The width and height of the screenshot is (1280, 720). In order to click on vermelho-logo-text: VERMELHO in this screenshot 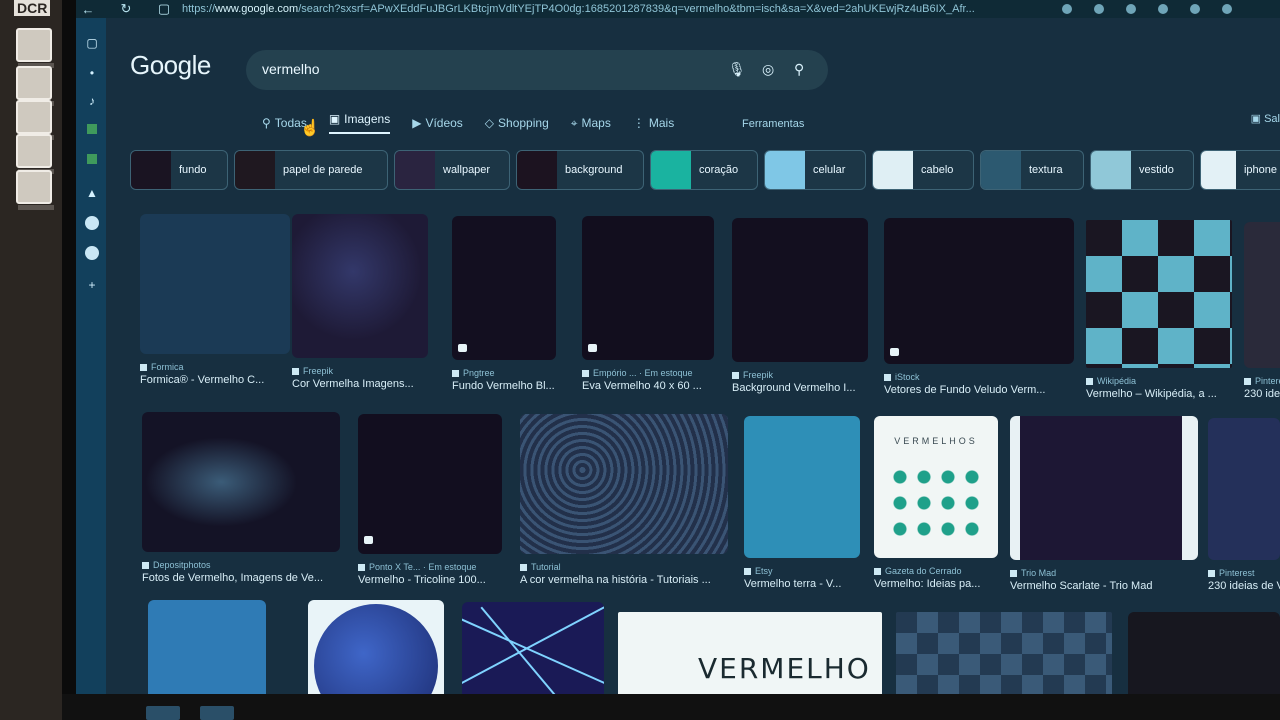, I will do `click(784, 668)`.